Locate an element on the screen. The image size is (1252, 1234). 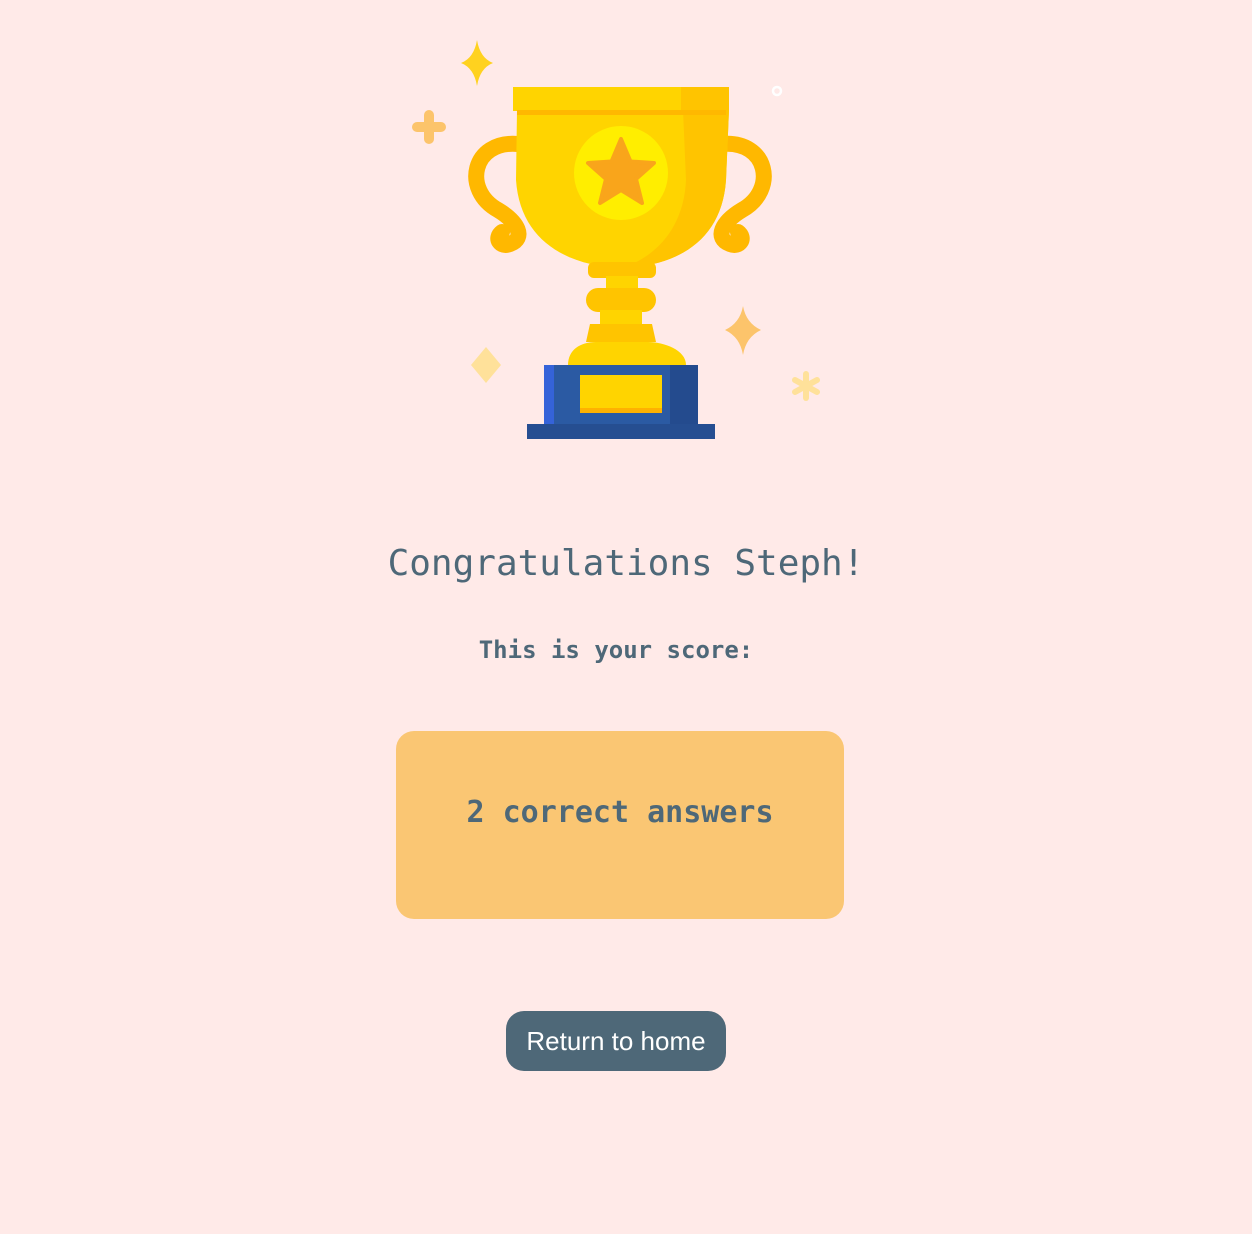
score-intro-text: This is your score: is located at coordinates (616, 650).